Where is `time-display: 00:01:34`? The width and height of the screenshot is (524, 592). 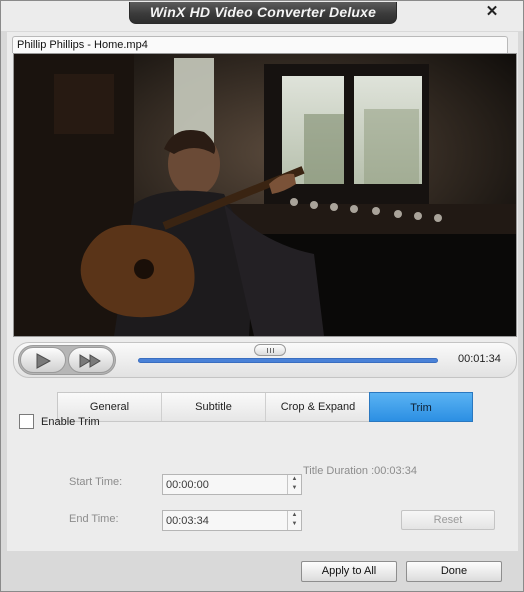 time-display: 00:01:34 is located at coordinates (479, 359).